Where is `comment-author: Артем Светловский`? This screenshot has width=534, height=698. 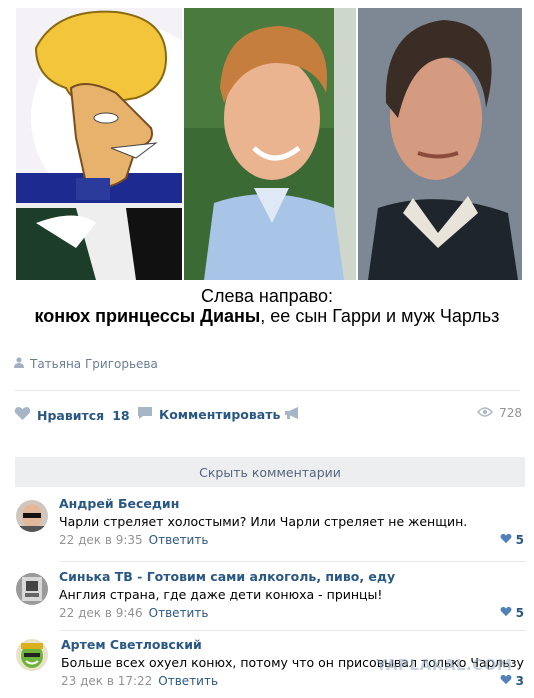
comment-author: Артем Светловский is located at coordinates (131, 644).